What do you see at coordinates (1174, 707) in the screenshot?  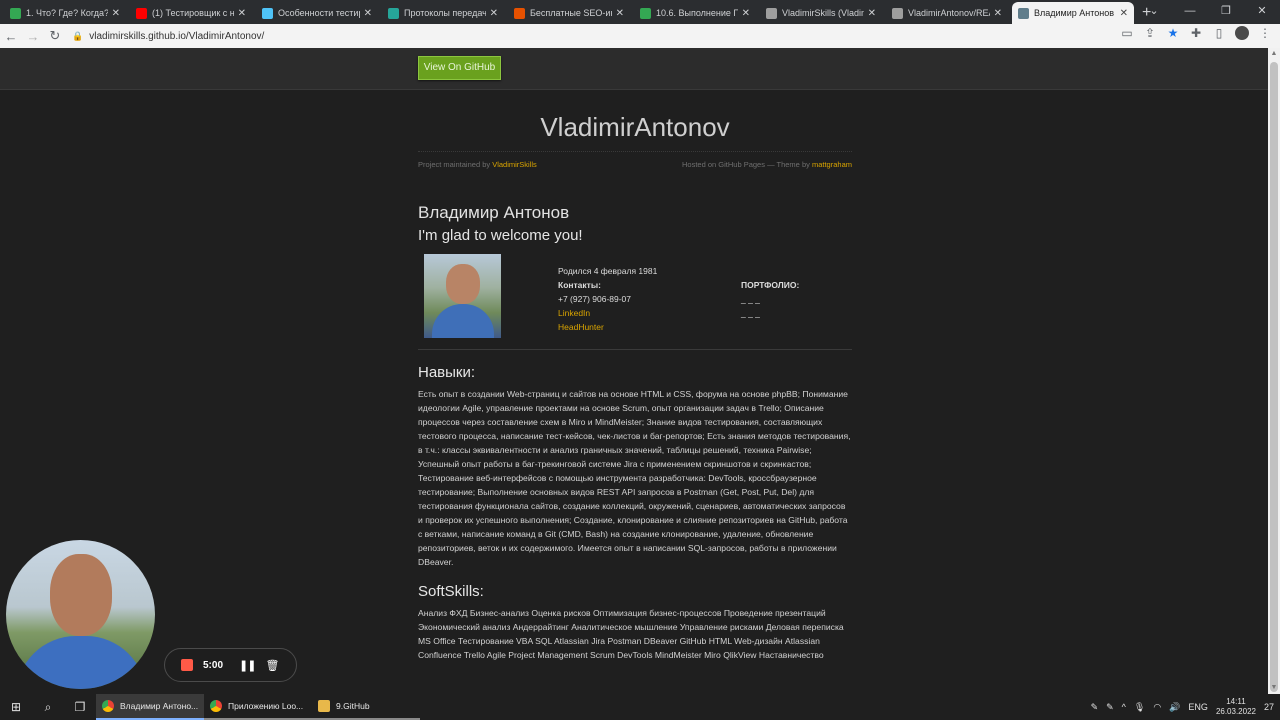 I see `volume-icon: 🔊` at bounding box center [1174, 707].